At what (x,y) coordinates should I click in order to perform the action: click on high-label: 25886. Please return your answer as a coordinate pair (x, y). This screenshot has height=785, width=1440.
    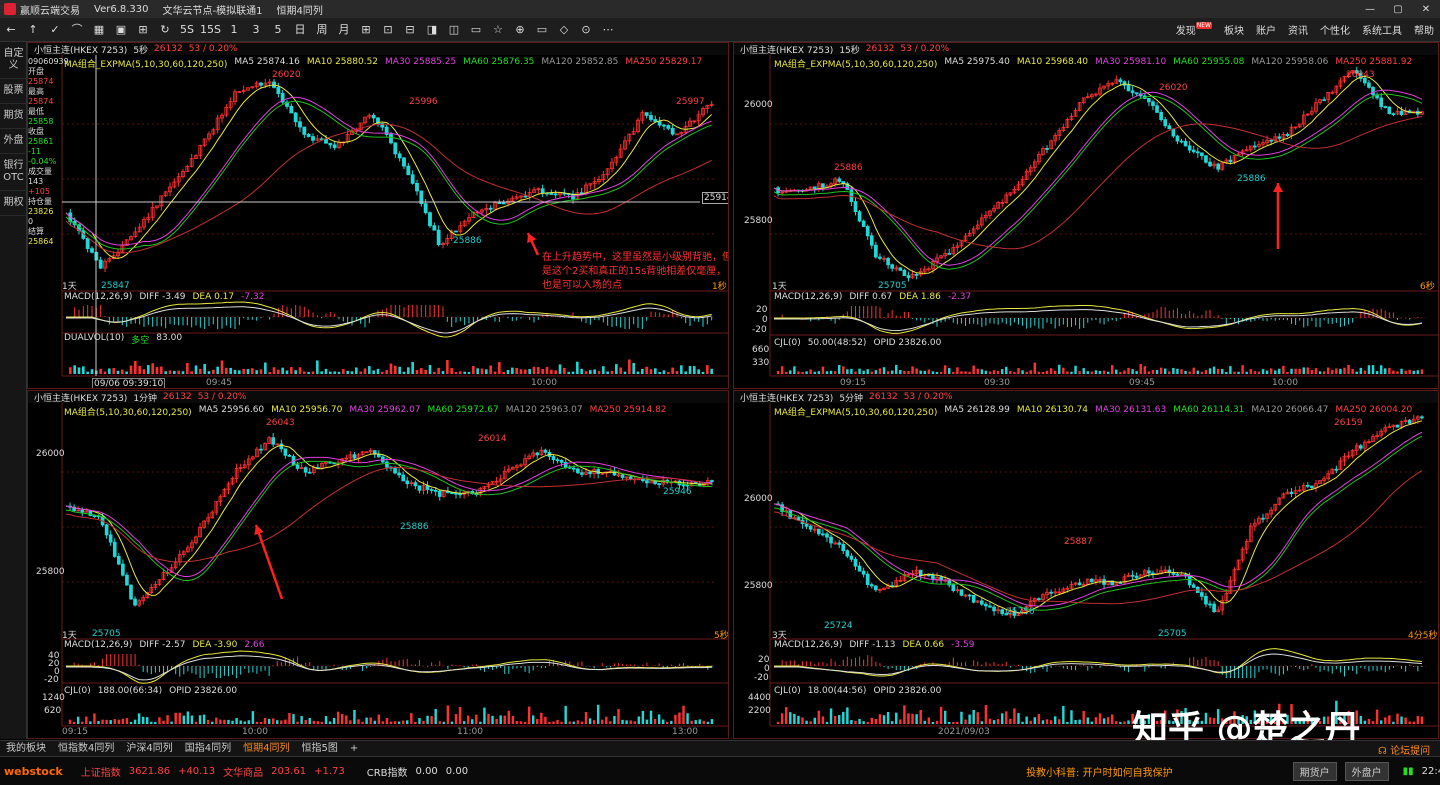
    Looking at the image, I should click on (848, 168).